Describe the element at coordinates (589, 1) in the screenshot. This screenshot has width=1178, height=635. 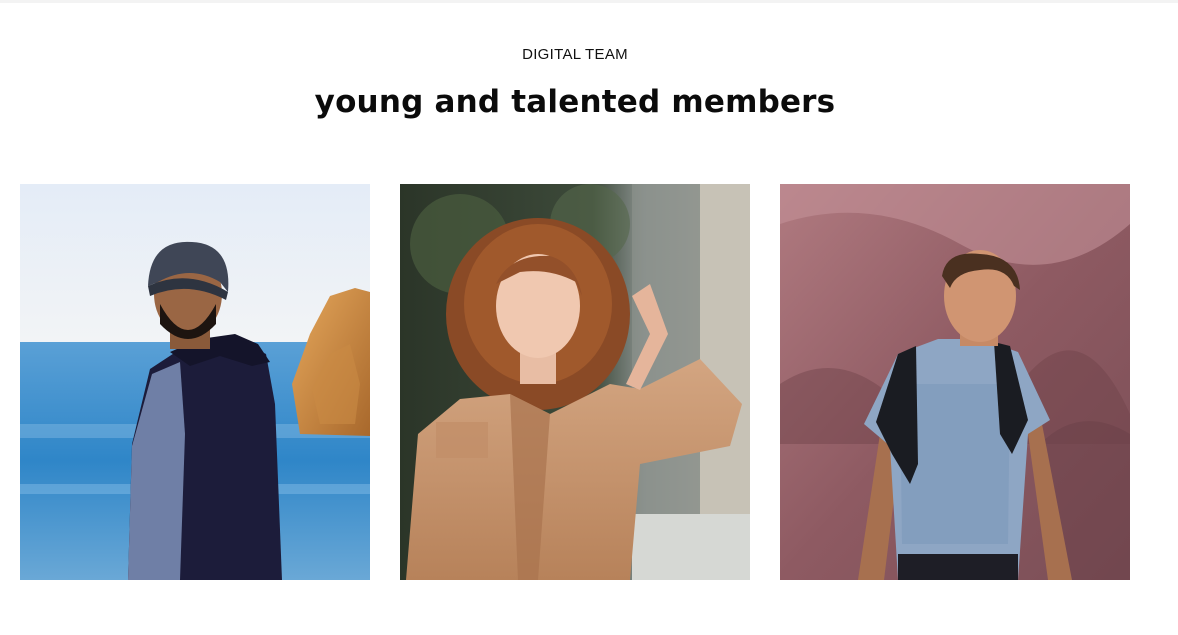
I see `top-divider` at that location.